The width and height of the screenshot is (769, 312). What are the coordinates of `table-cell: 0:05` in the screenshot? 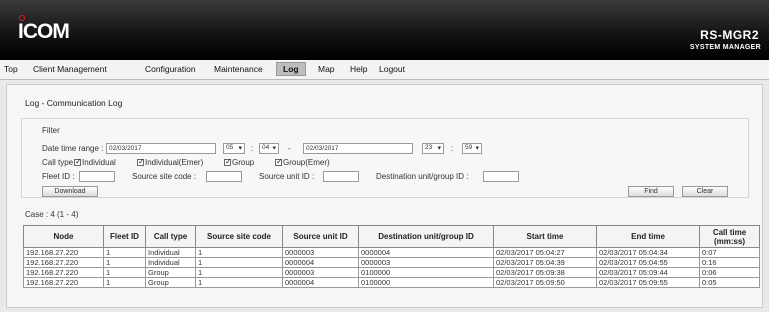 It's located at (729, 282).